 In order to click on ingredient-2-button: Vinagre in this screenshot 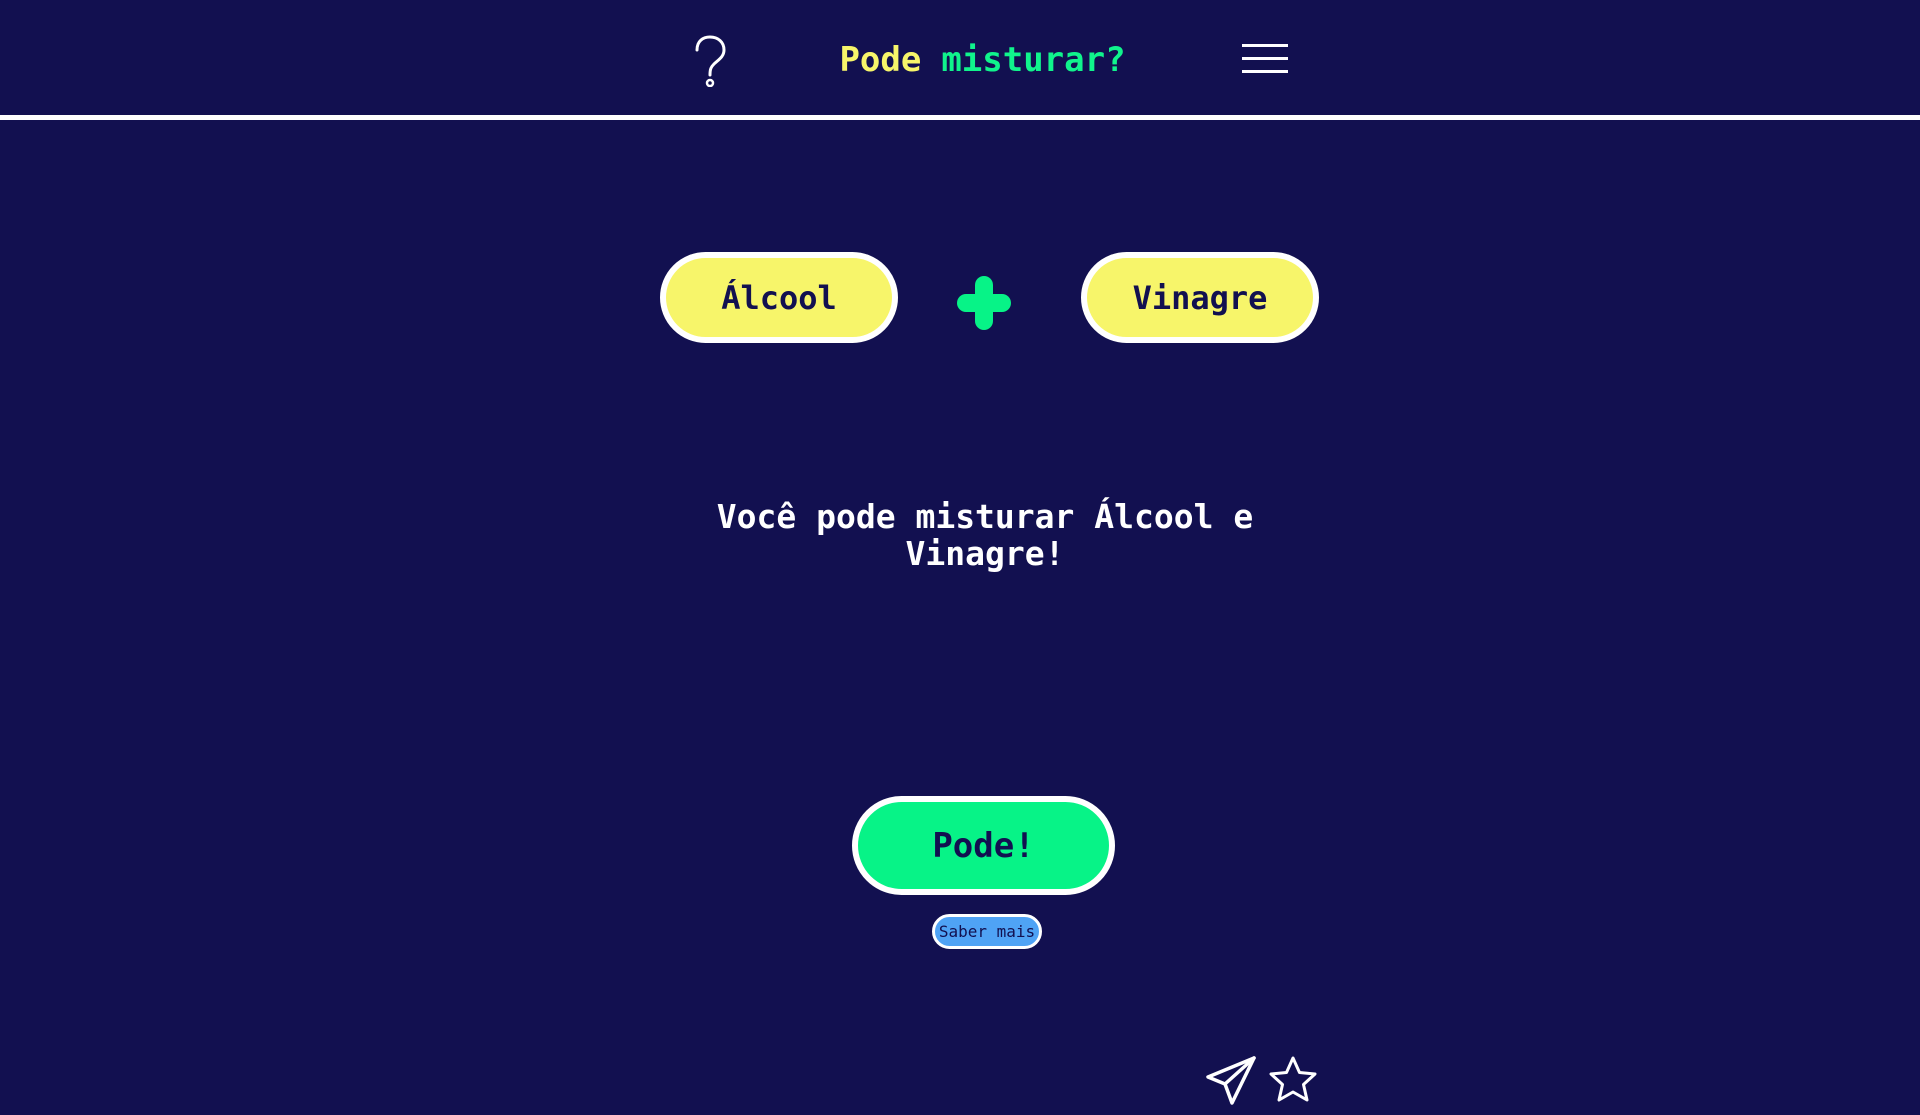, I will do `click(1200, 297)`.